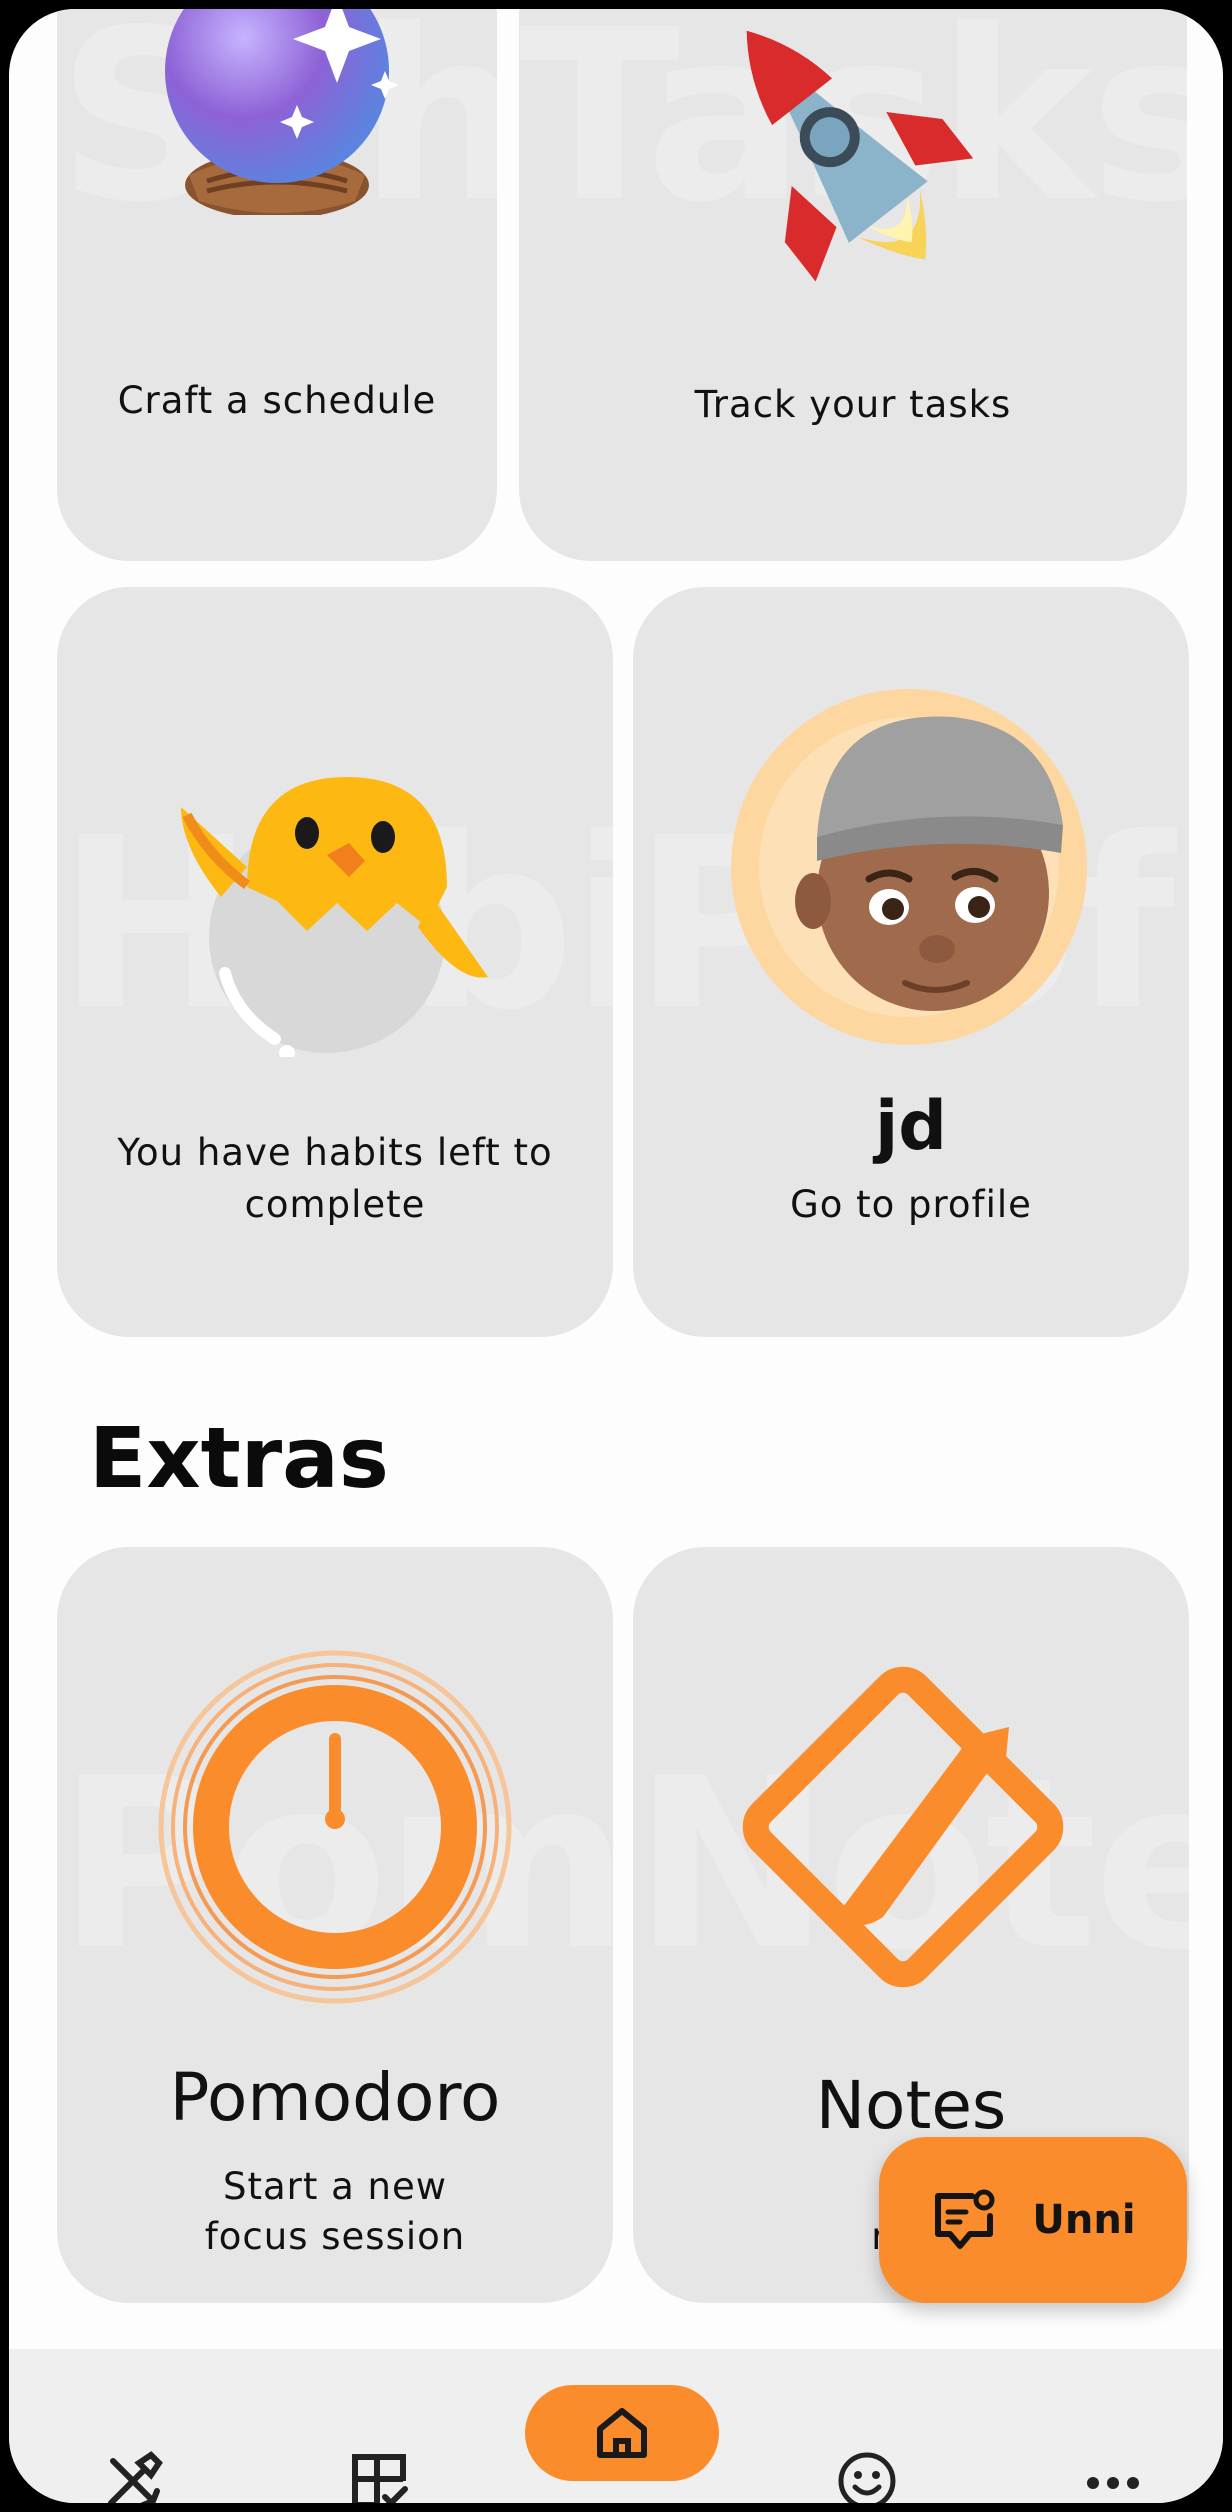  Describe the element at coordinates (335, 1152) in the screenshot. I see `habits-label-line1: You have habits left to` at that location.